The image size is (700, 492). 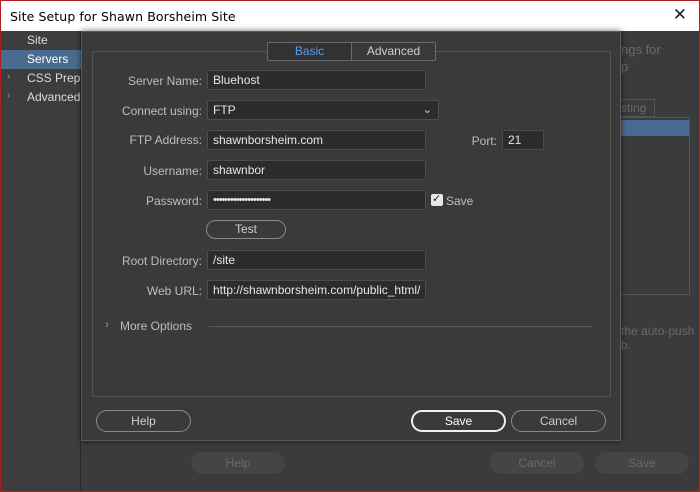 What do you see at coordinates (626, 345) in the screenshot?
I see `background-note-line2: b.` at bounding box center [626, 345].